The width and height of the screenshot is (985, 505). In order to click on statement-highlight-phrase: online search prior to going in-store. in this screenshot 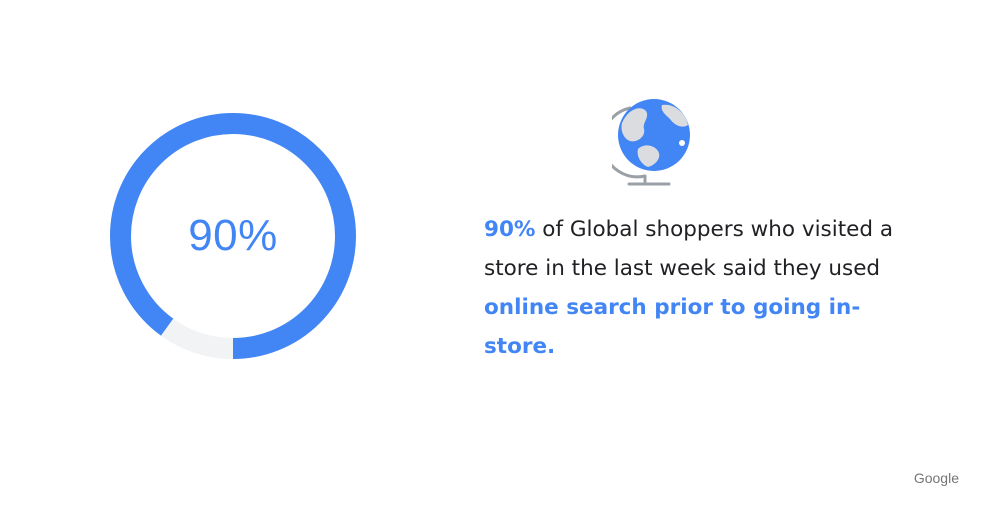, I will do `click(672, 327)`.